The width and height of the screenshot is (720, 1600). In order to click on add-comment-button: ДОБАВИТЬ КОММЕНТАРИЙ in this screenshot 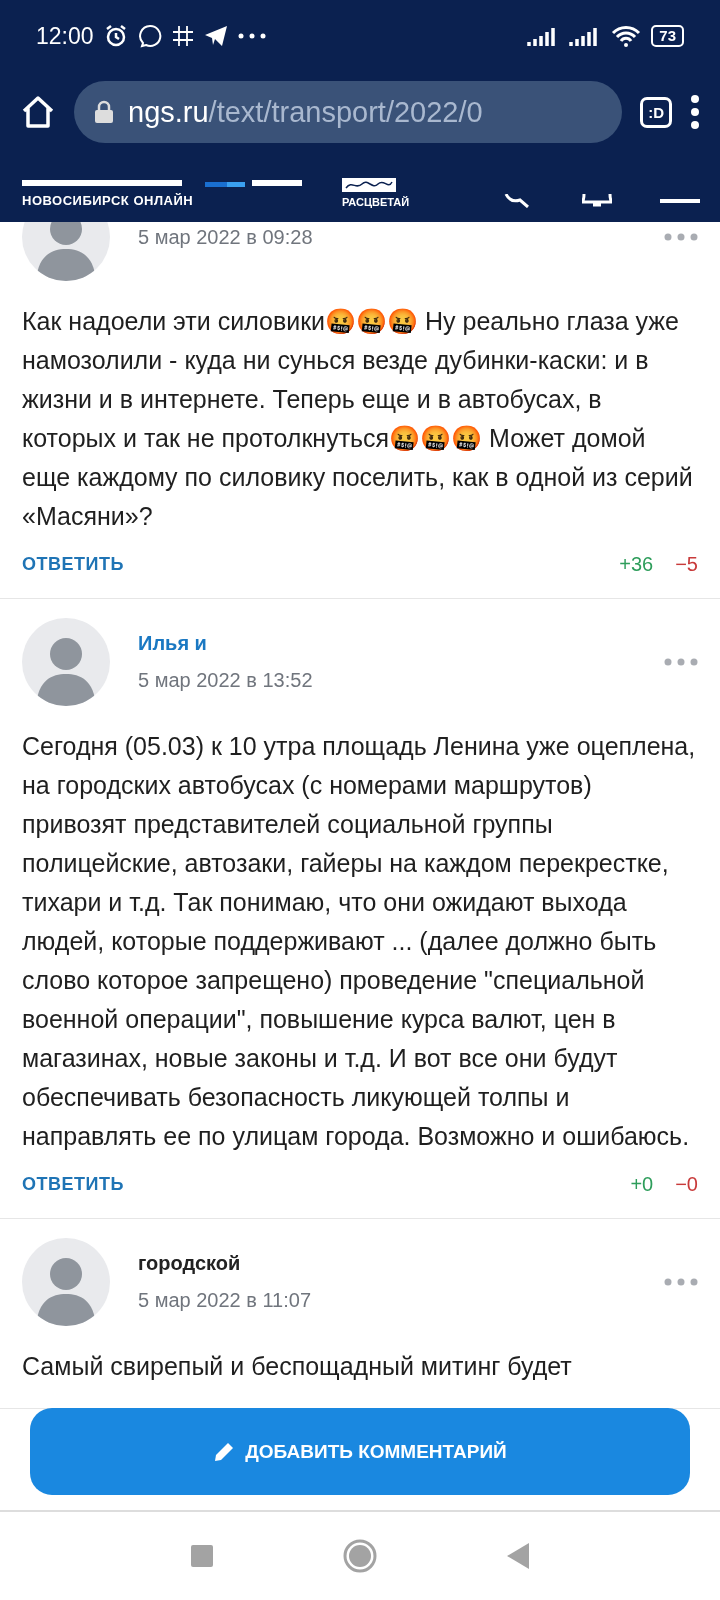, I will do `click(360, 1451)`.